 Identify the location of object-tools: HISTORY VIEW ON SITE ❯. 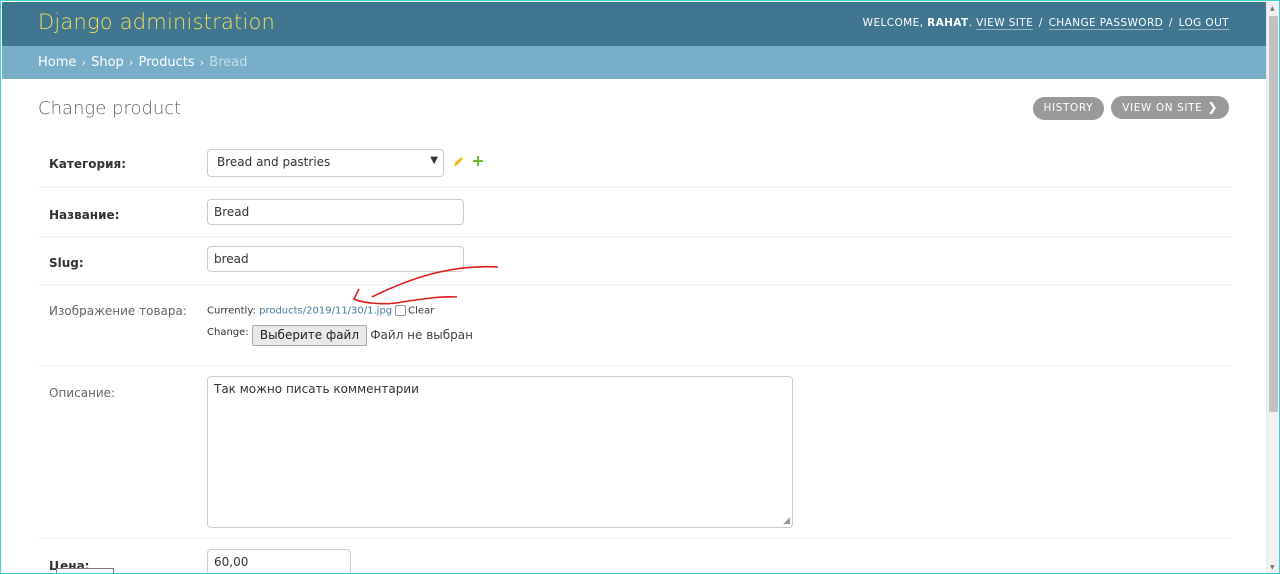
(1129, 108).